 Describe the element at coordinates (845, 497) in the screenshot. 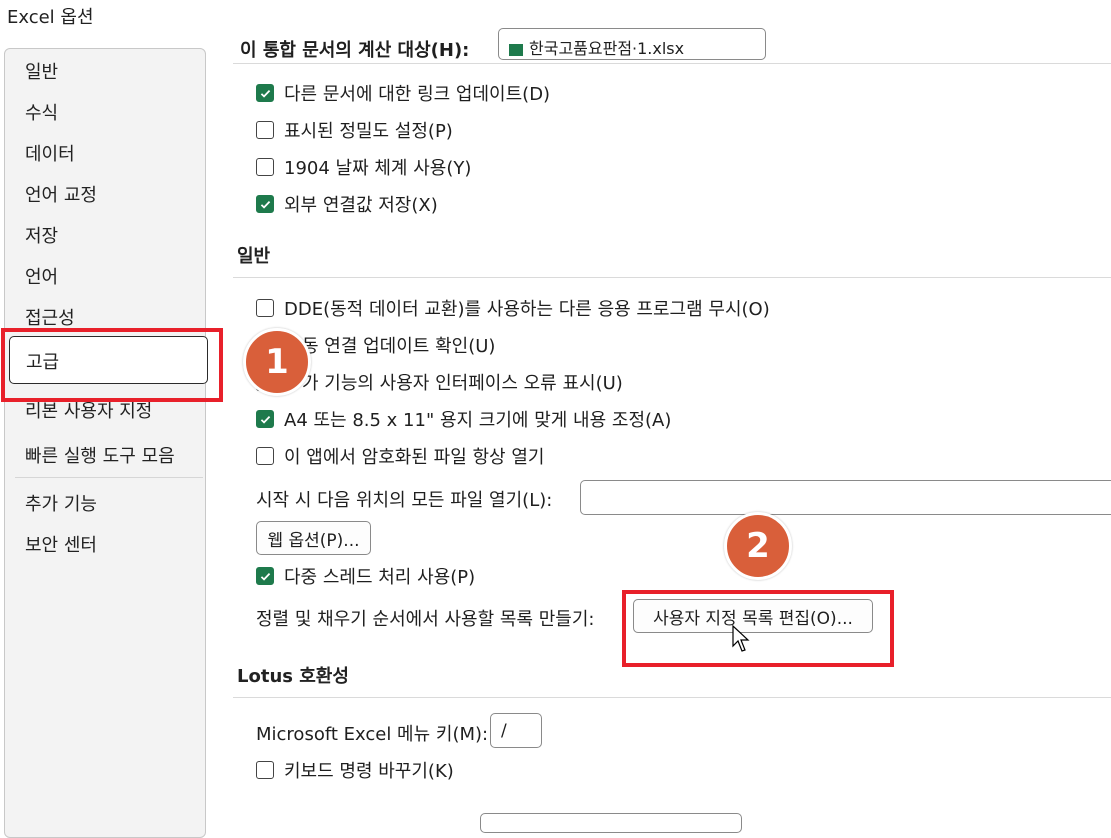

I see `startup-files-input` at that location.